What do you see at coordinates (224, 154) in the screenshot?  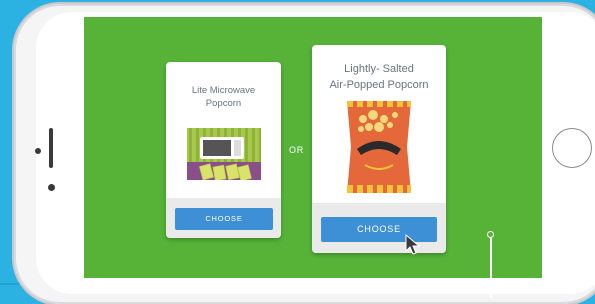 I see `microwave-icon` at bounding box center [224, 154].